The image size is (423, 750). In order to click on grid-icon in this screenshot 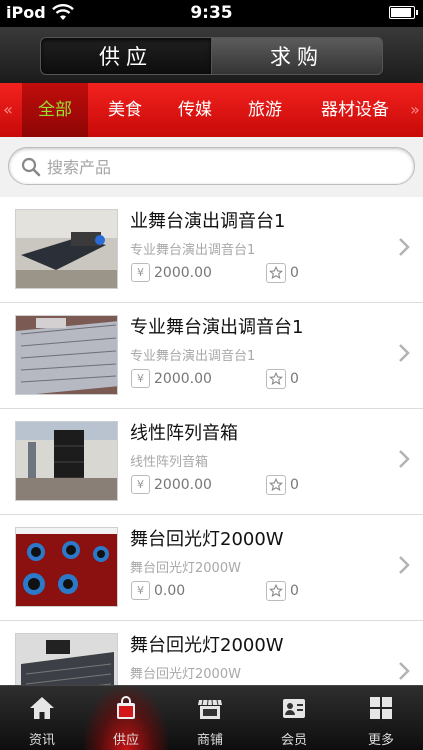, I will do `click(381, 708)`.